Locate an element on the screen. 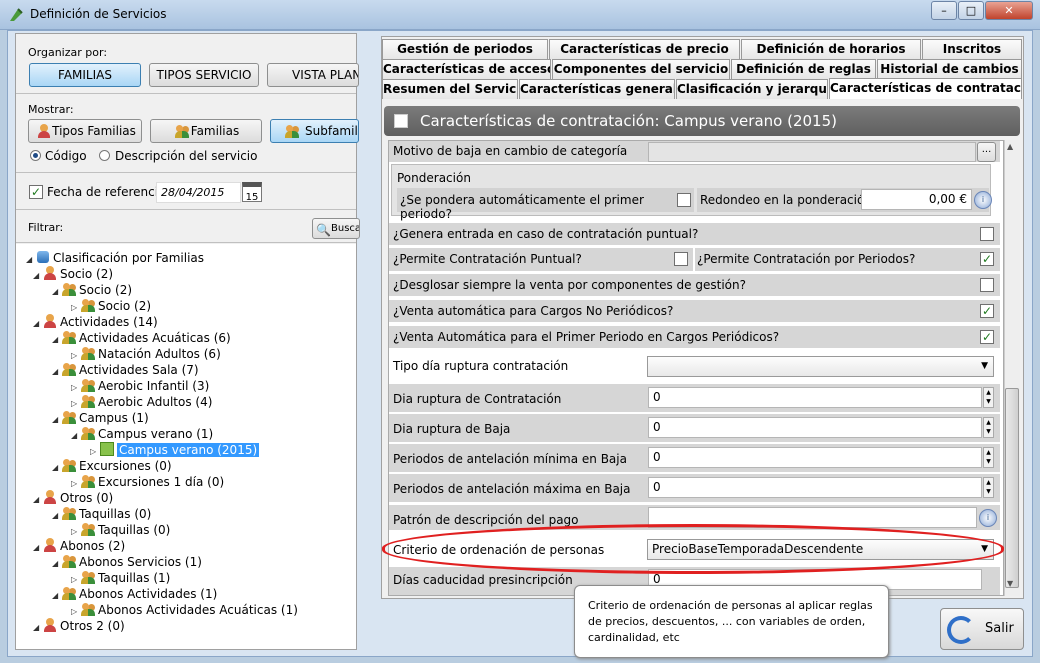 The width and height of the screenshot is (1040, 663). tipo-dia-ruptura-select: ▼ is located at coordinates (820, 366).